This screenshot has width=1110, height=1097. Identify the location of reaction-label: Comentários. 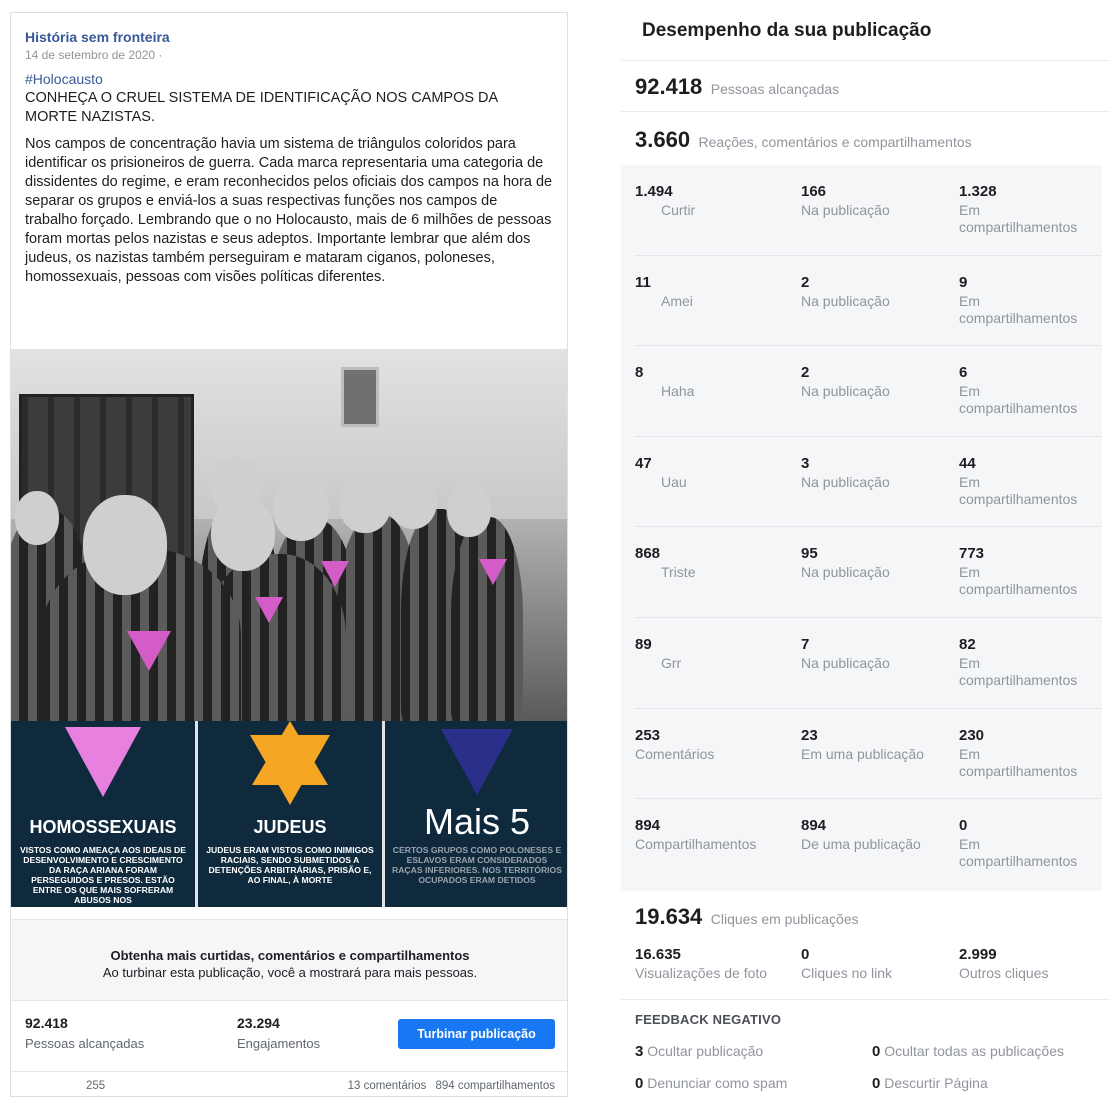
(675, 753).